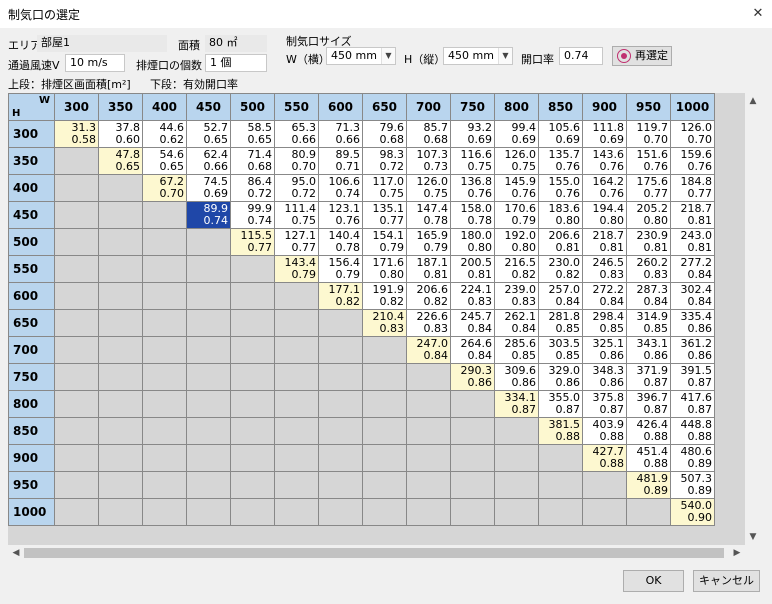 The width and height of the screenshot is (772, 604). I want to click on size-cell: 79.6 0.68, so click(384, 134).